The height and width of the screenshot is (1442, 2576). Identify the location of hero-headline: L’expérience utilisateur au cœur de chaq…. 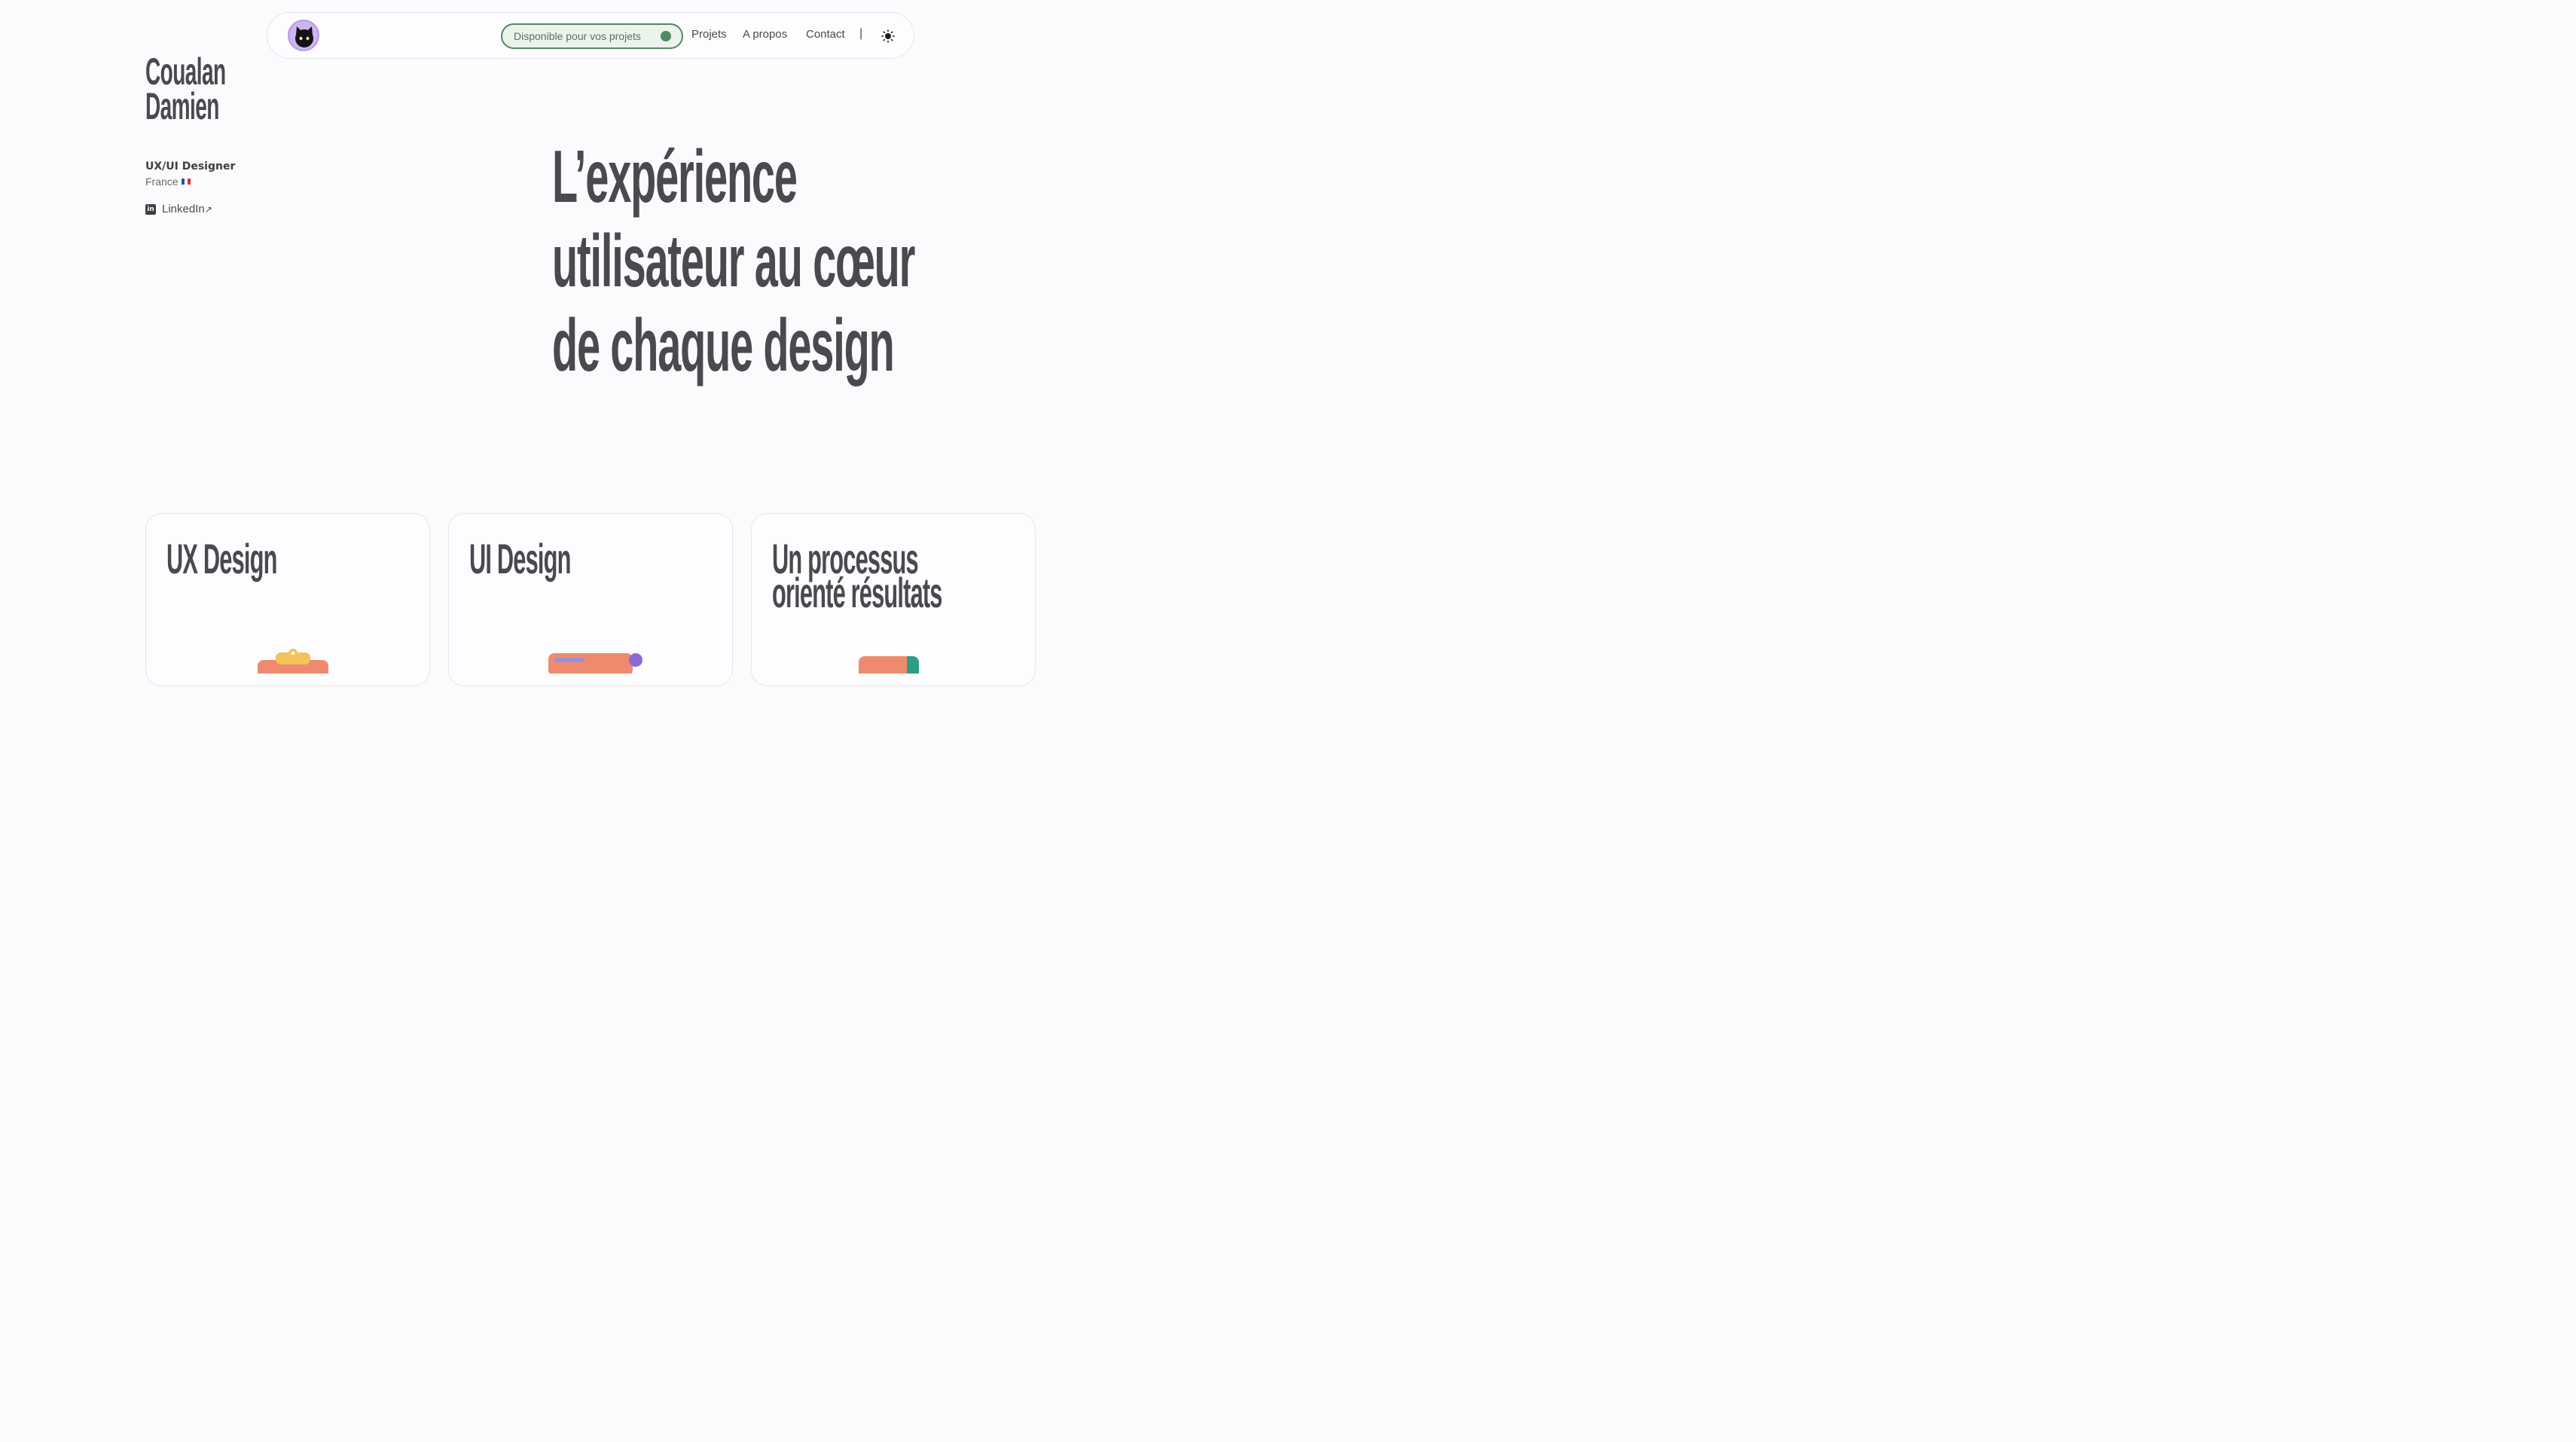
(870, 262).